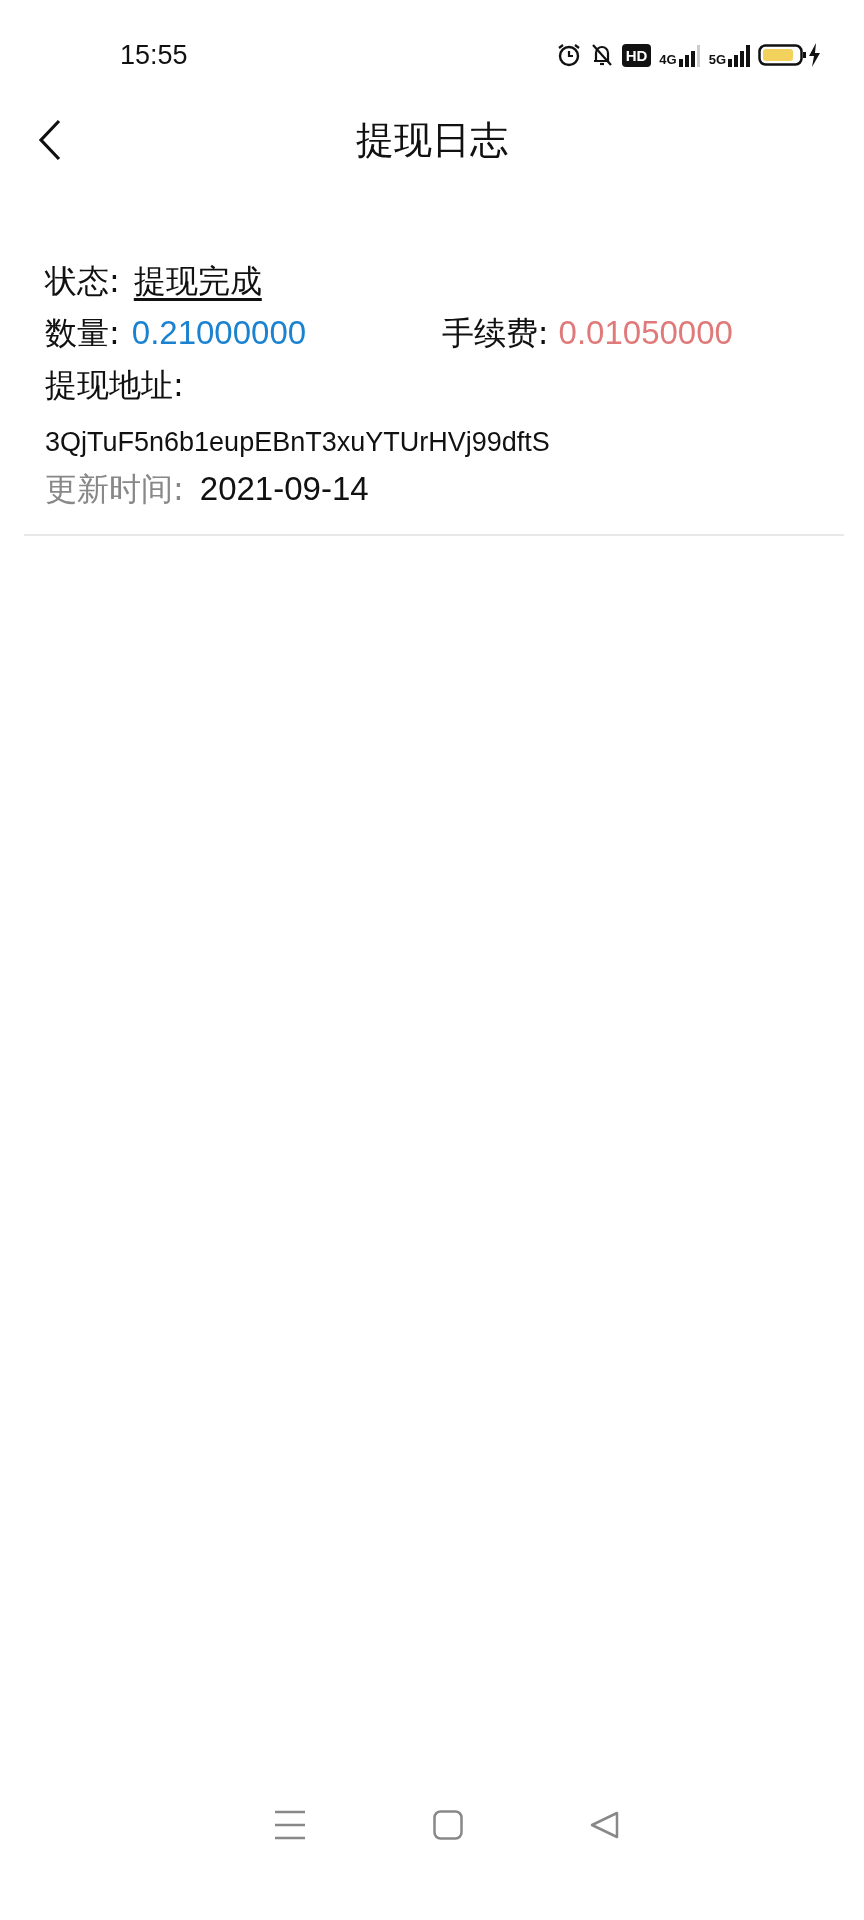 The height and width of the screenshot is (1920, 864). What do you see at coordinates (601, 55) in the screenshot?
I see `bell-off-icon` at bounding box center [601, 55].